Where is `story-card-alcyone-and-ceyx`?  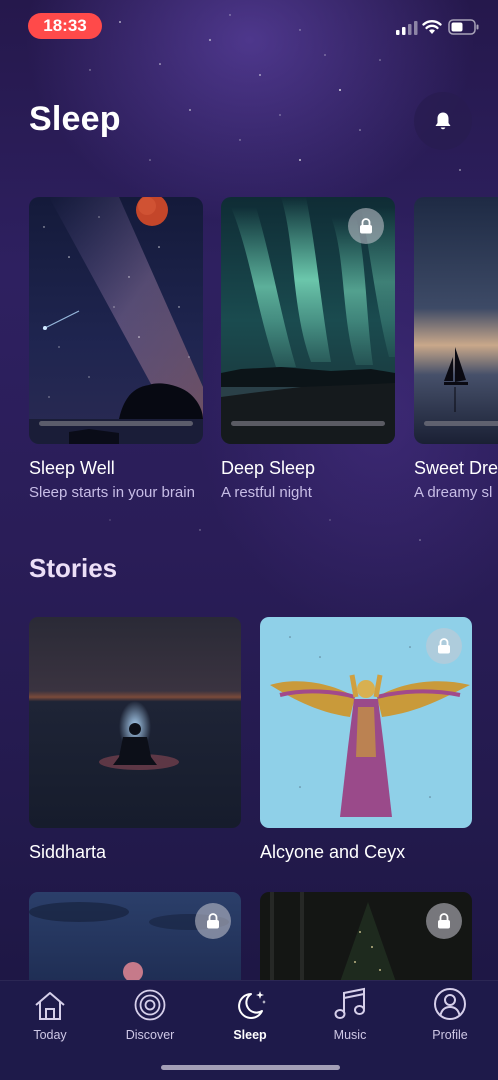 story-card-alcyone-and-ceyx is located at coordinates (366, 722).